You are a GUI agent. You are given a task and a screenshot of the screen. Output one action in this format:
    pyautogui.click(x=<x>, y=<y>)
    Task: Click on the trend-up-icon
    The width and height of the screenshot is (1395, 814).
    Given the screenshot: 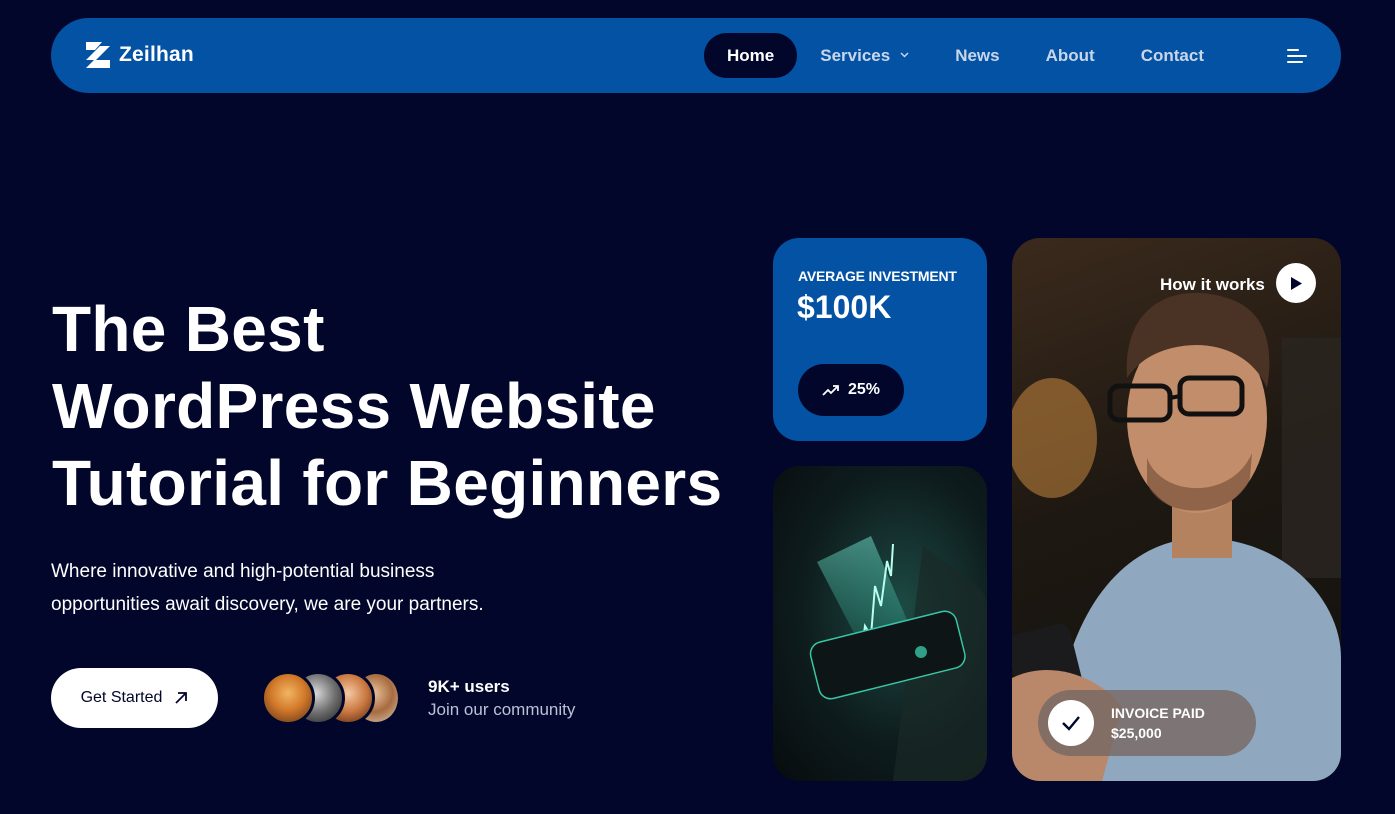 What is the action you would take?
    pyautogui.click(x=830, y=390)
    